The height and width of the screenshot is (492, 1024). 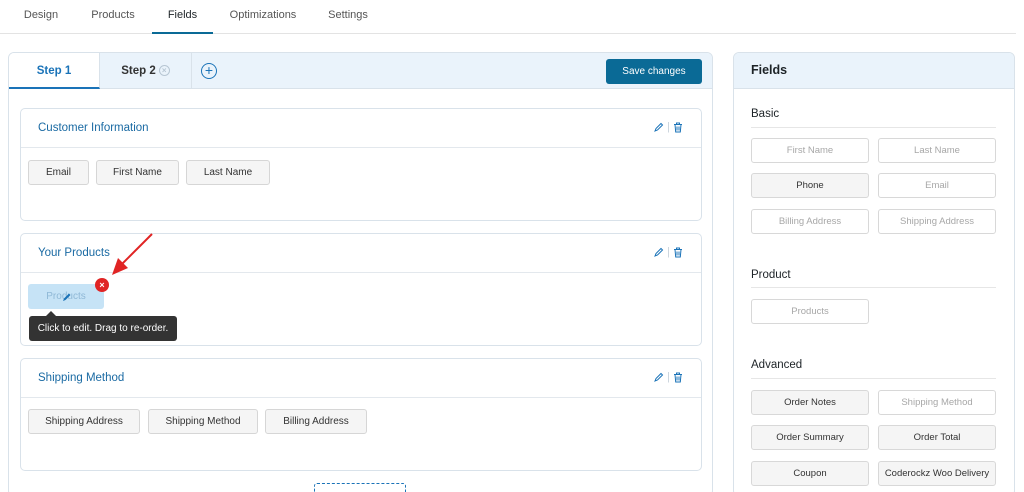 I want to click on tab-settings: Settings, so click(x=348, y=17).